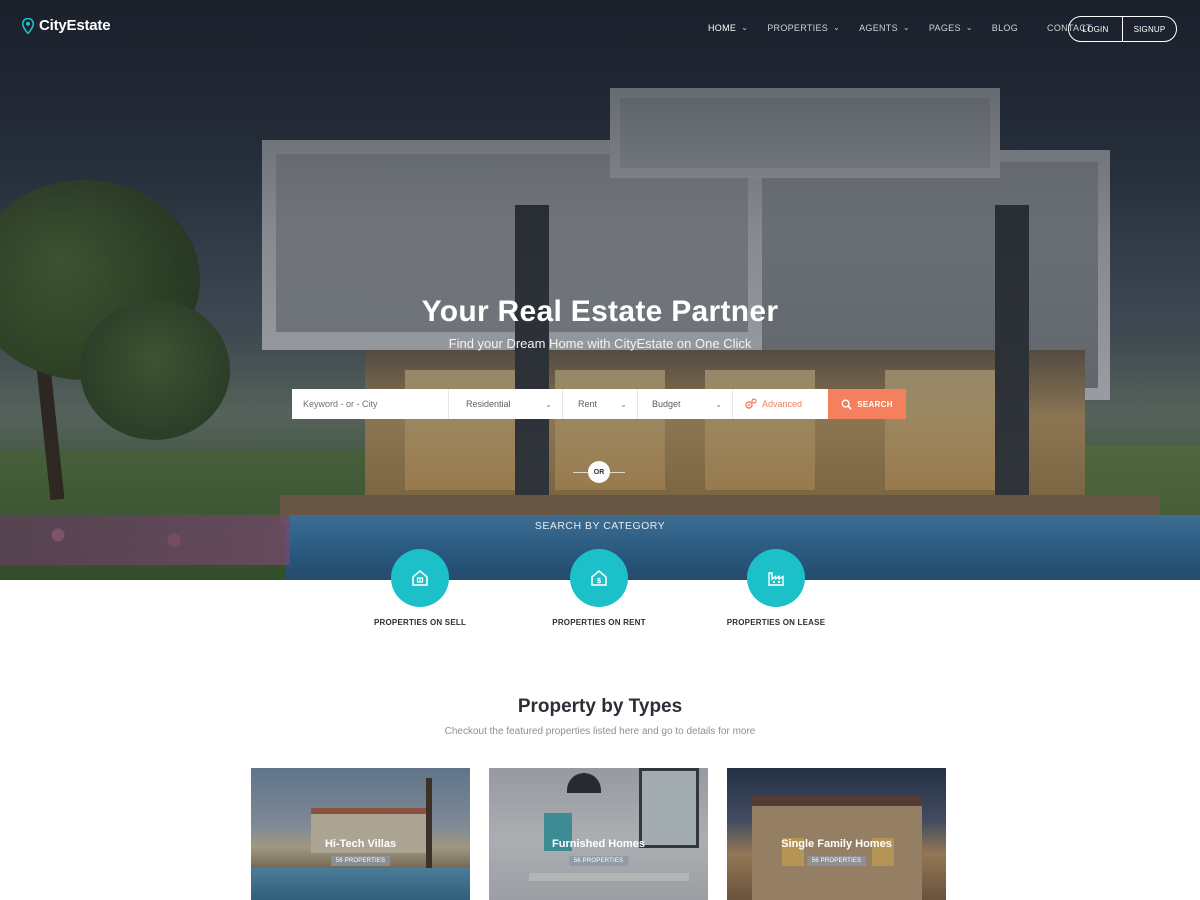 The width and height of the screenshot is (1200, 900). Describe the element at coordinates (600, 526) in the screenshot. I see `category-heading: SEARCH BY CATEGORY` at that location.